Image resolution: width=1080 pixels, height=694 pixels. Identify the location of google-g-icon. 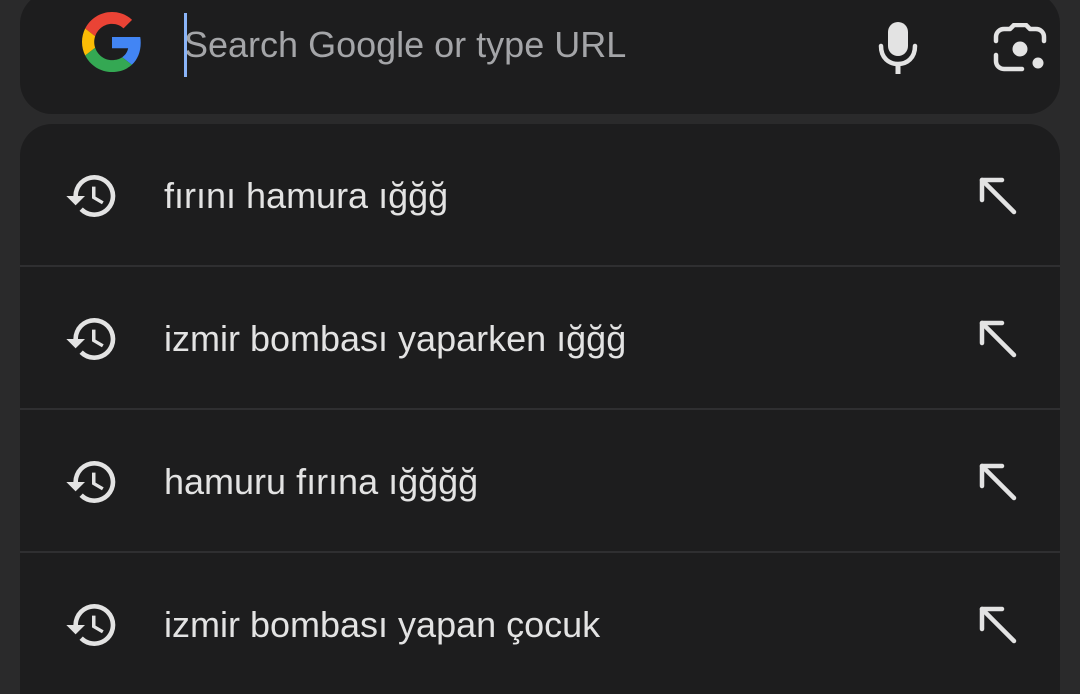
(111, 42).